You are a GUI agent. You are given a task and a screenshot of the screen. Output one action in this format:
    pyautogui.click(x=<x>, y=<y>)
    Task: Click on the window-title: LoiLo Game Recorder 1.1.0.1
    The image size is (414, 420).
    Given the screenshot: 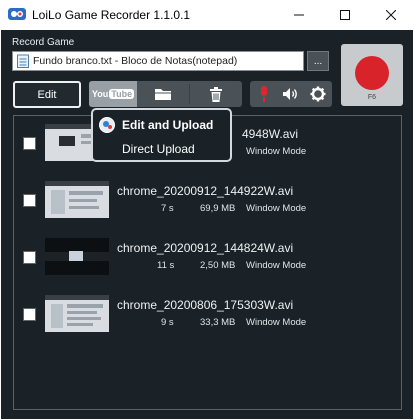 What is the action you would take?
    pyautogui.click(x=111, y=15)
    